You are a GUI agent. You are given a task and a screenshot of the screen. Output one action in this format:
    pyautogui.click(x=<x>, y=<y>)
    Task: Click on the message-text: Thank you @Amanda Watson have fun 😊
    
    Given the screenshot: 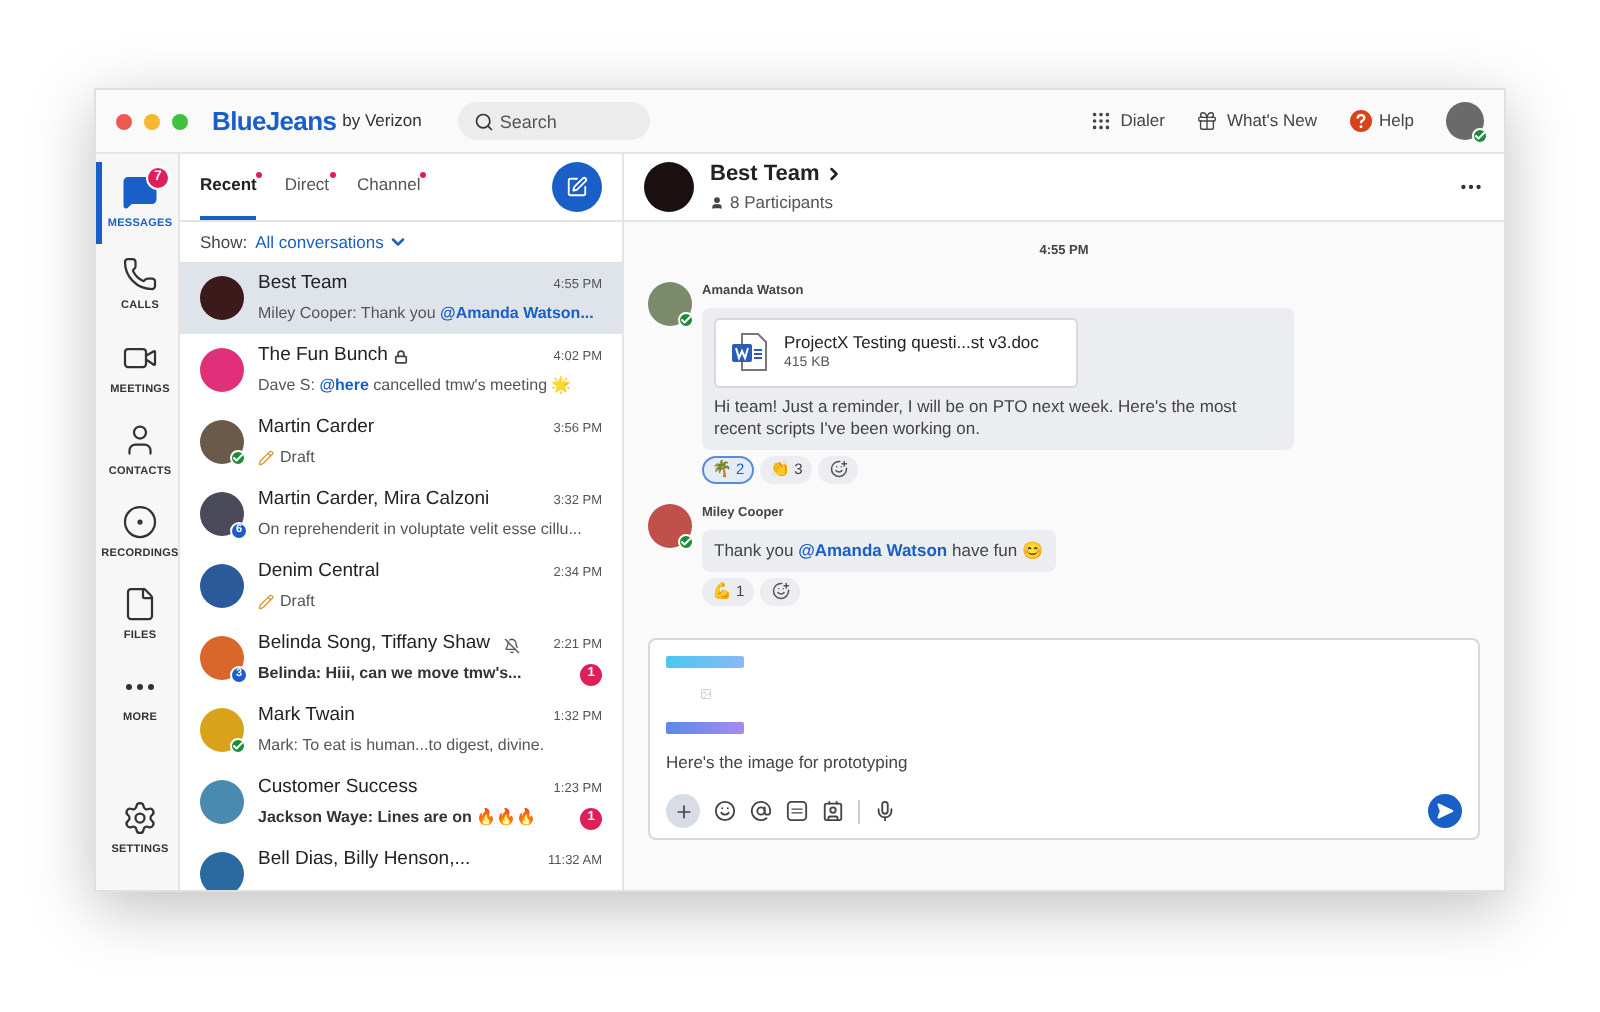 What is the action you would take?
    pyautogui.click(x=879, y=550)
    